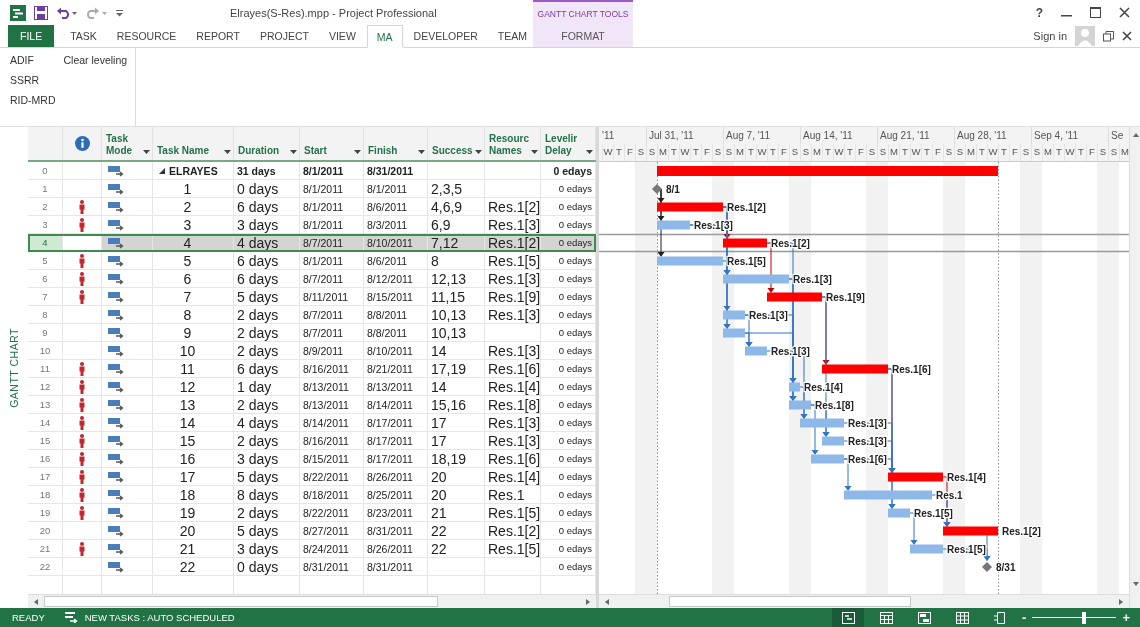 The width and height of the screenshot is (1140, 627). What do you see at coordinates (390, 278) in the screenshot?
I see `finish-date: 8/12/2011` at bounding box center [390, 278].